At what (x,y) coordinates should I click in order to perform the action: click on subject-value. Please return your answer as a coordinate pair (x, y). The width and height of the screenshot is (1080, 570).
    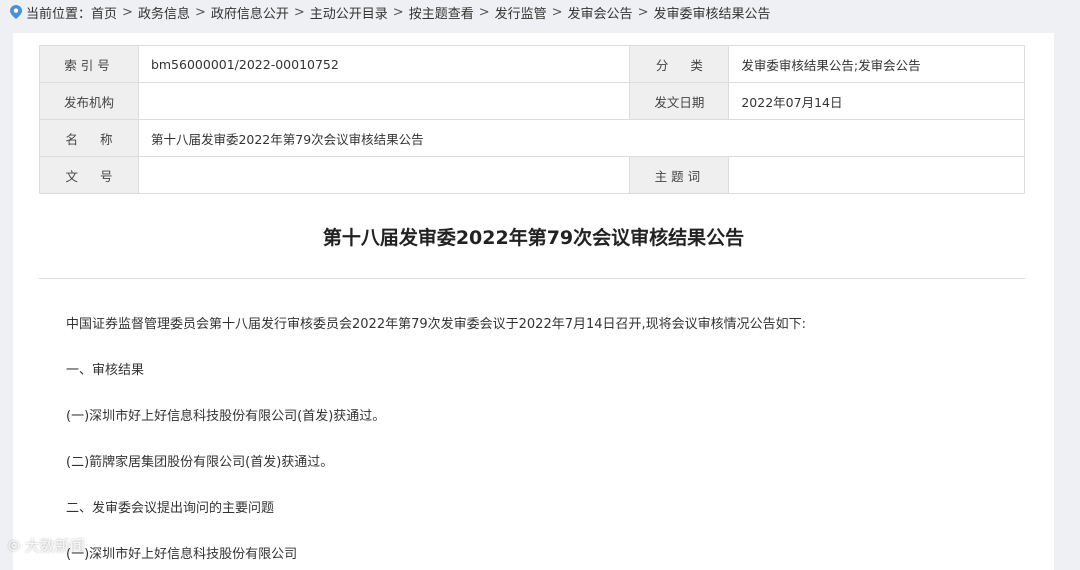
    Looking at the image, I should click on (876, 175).